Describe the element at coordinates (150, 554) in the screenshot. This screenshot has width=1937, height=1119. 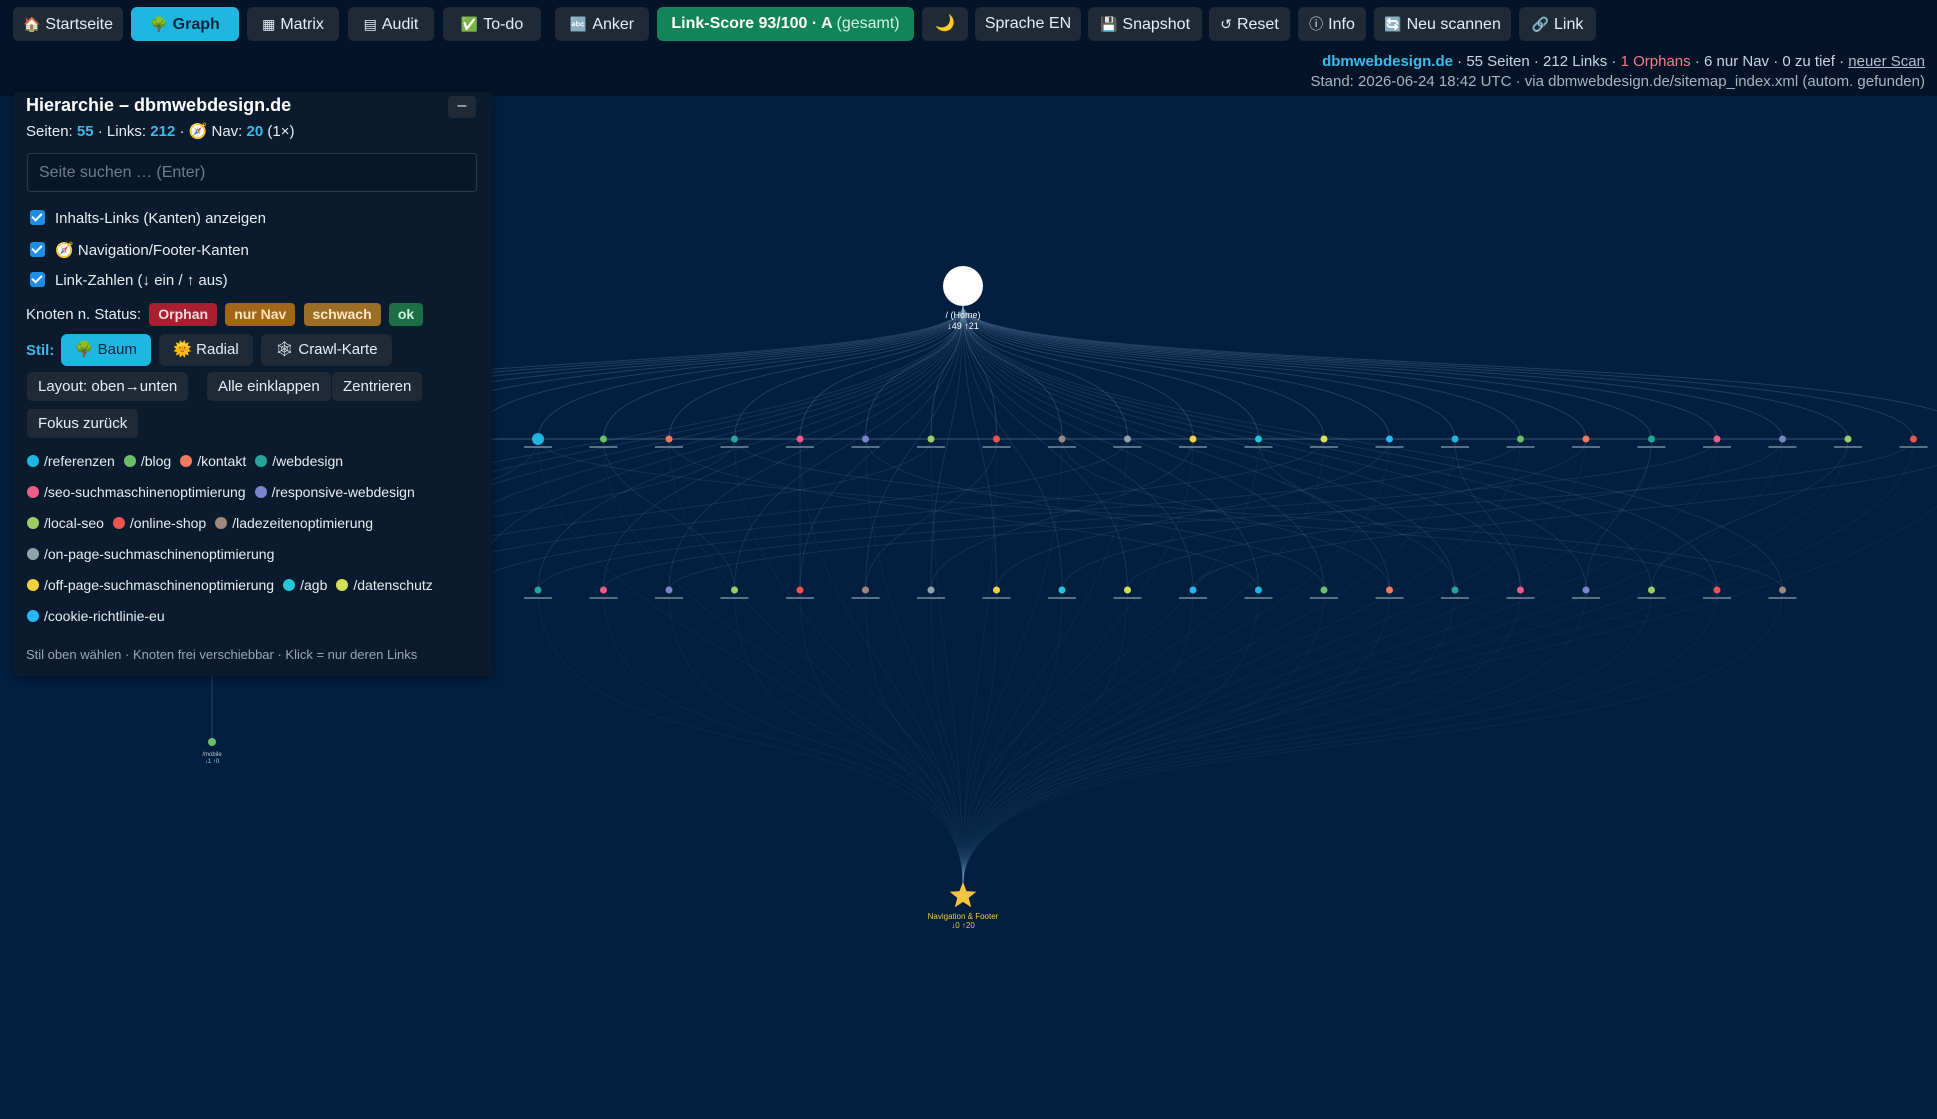
I see `legend-item: /on-page-suchmaschinenoptimierung` at that location.